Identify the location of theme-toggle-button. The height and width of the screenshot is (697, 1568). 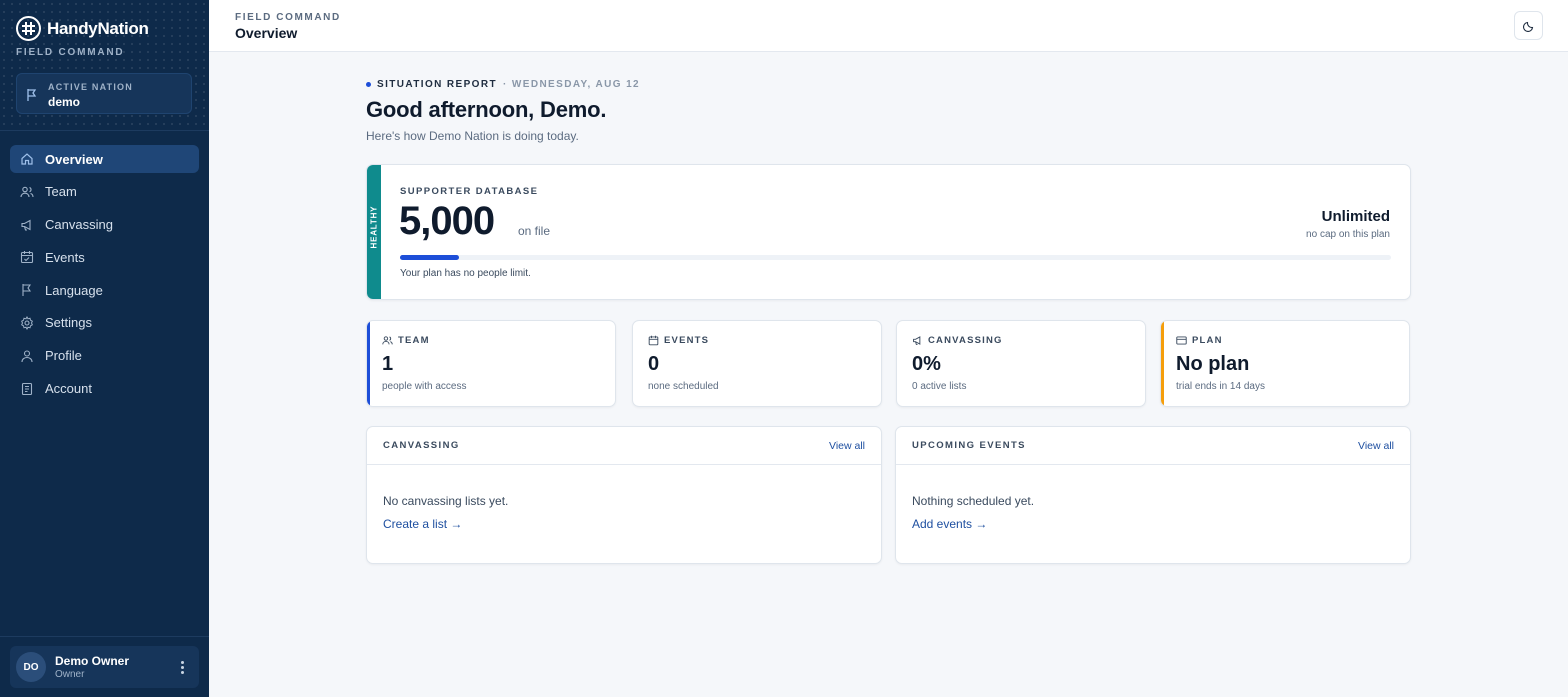
(1528, 25).